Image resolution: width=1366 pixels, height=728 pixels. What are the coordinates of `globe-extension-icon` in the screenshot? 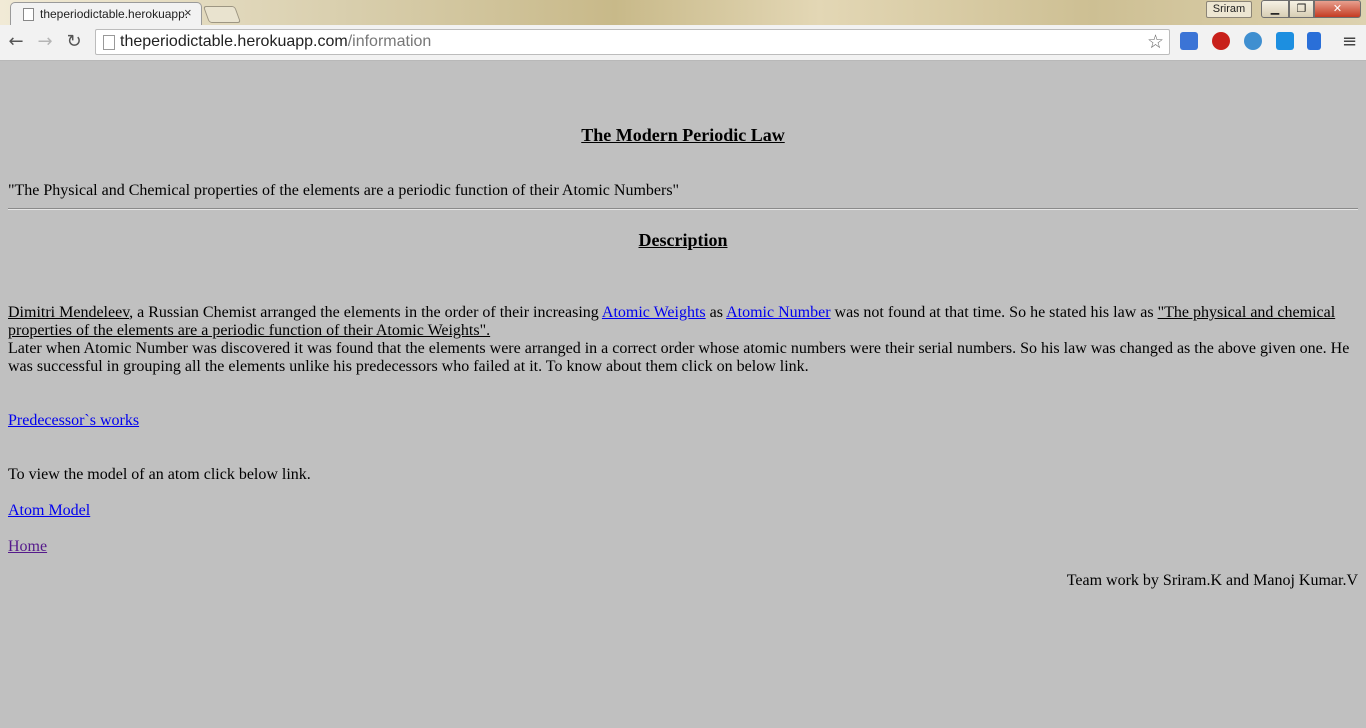 It's located at (1253, 41).